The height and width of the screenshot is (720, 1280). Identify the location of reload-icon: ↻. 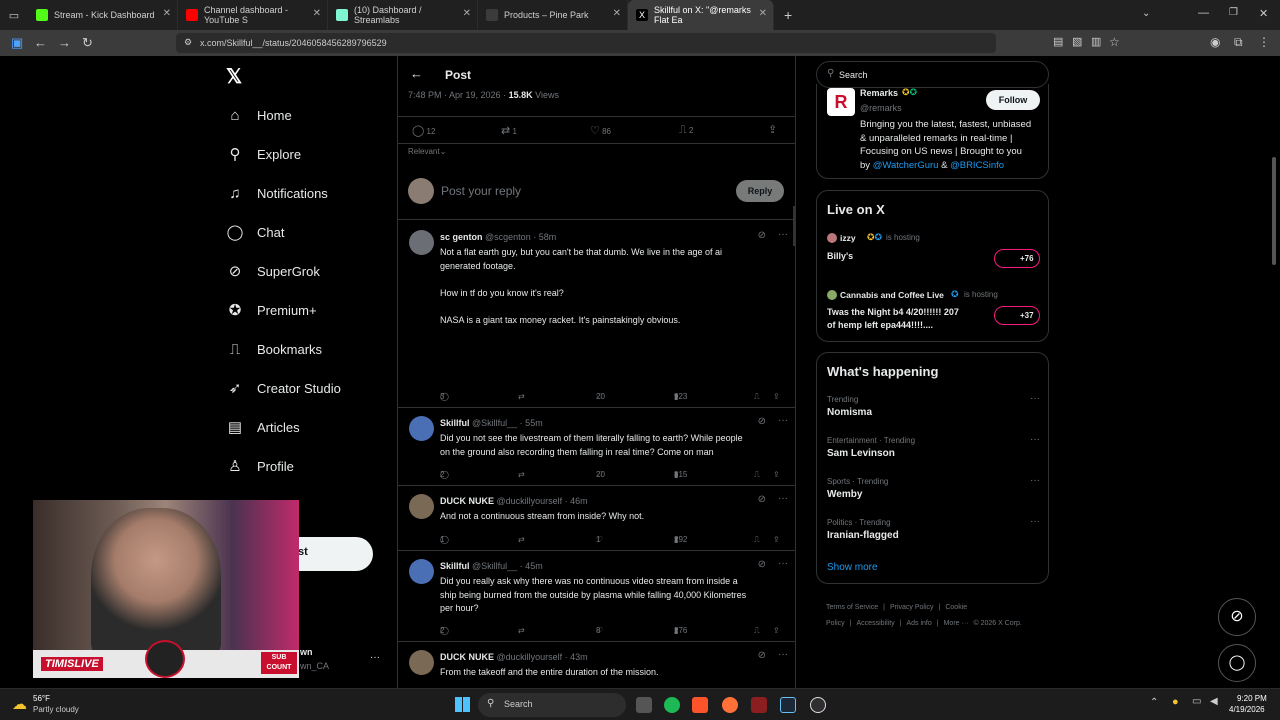
(87, 43).